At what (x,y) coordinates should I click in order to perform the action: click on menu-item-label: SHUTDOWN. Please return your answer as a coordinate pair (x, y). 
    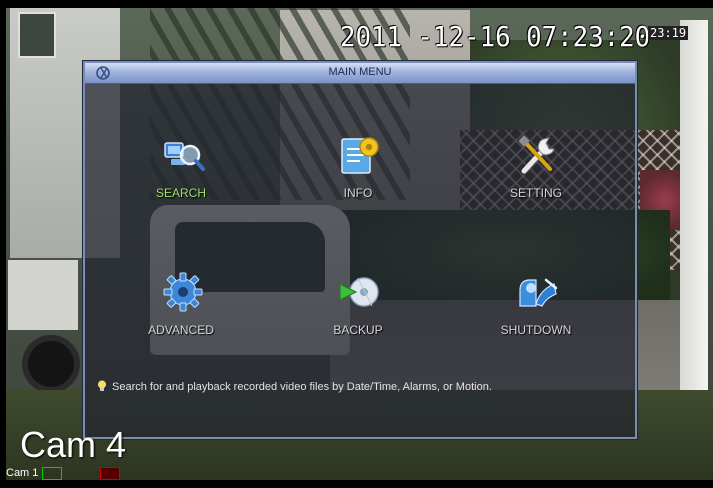
    Looking at the image, I should click on (536, 330).